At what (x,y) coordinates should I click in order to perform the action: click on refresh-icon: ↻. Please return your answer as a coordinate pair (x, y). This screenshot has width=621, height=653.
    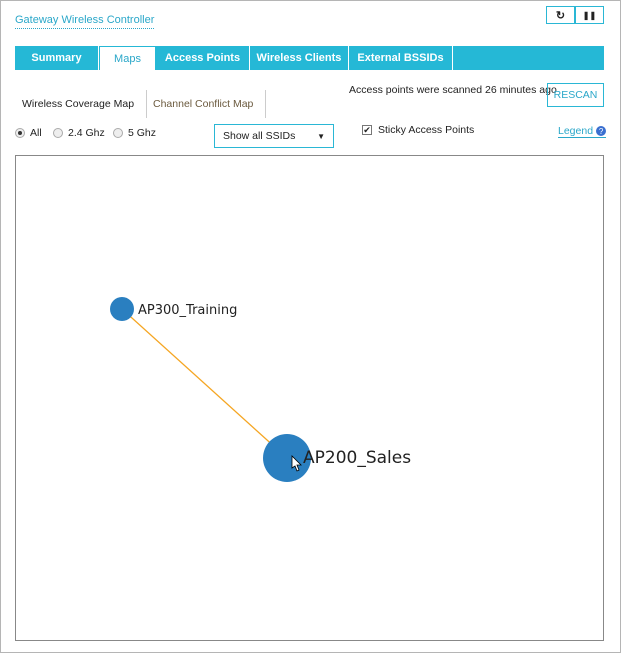
    Looking at the image, I should click on (560, 15).